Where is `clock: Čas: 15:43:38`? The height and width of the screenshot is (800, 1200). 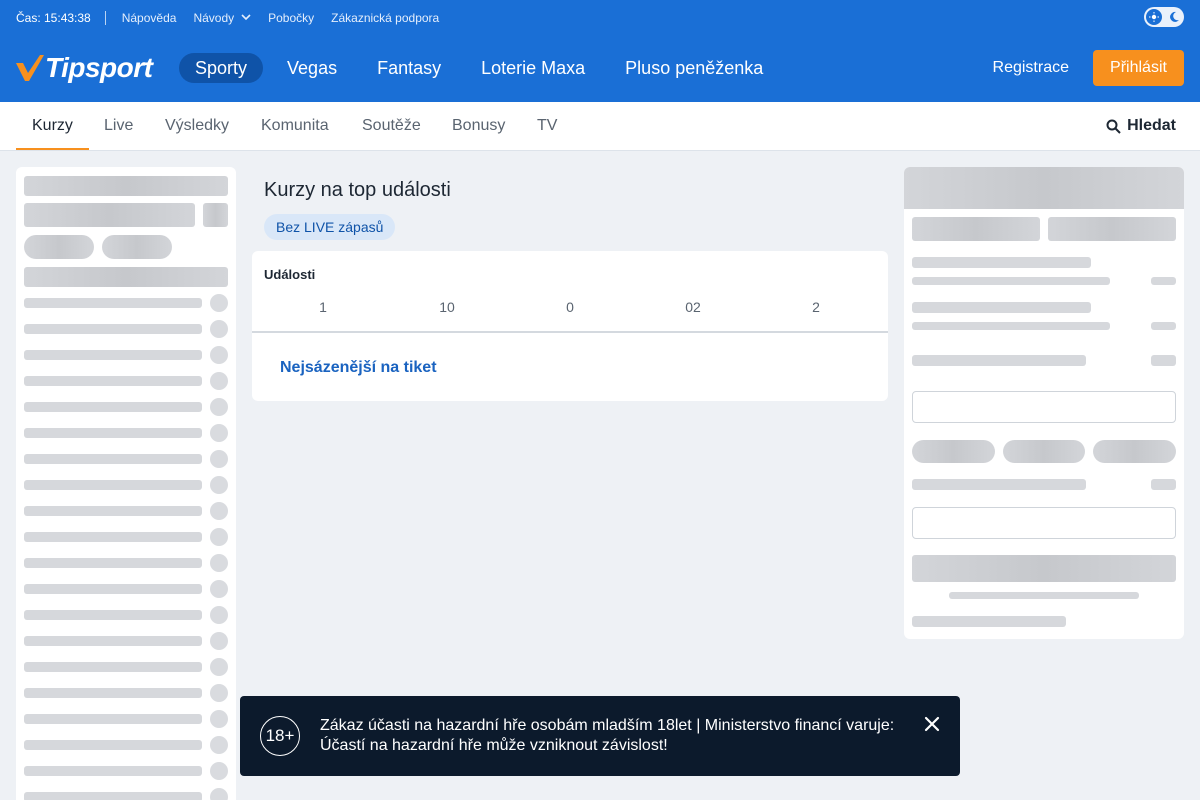 clock: Čas: 15:43:38 is located at coordinates (53, 17).